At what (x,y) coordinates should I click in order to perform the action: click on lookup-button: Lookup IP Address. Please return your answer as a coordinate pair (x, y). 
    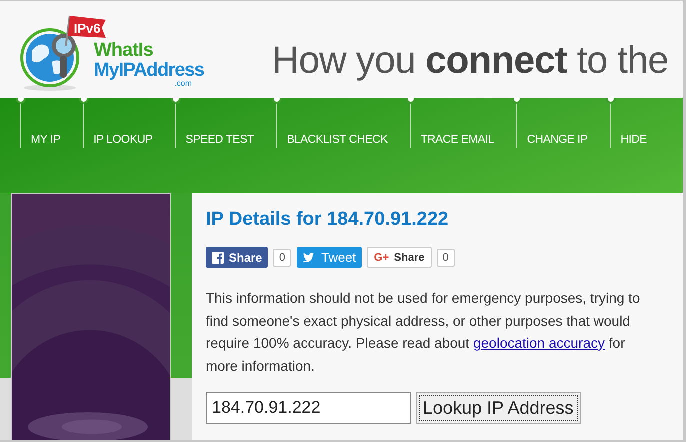
    Looking at the image, I should click on (498, 408).